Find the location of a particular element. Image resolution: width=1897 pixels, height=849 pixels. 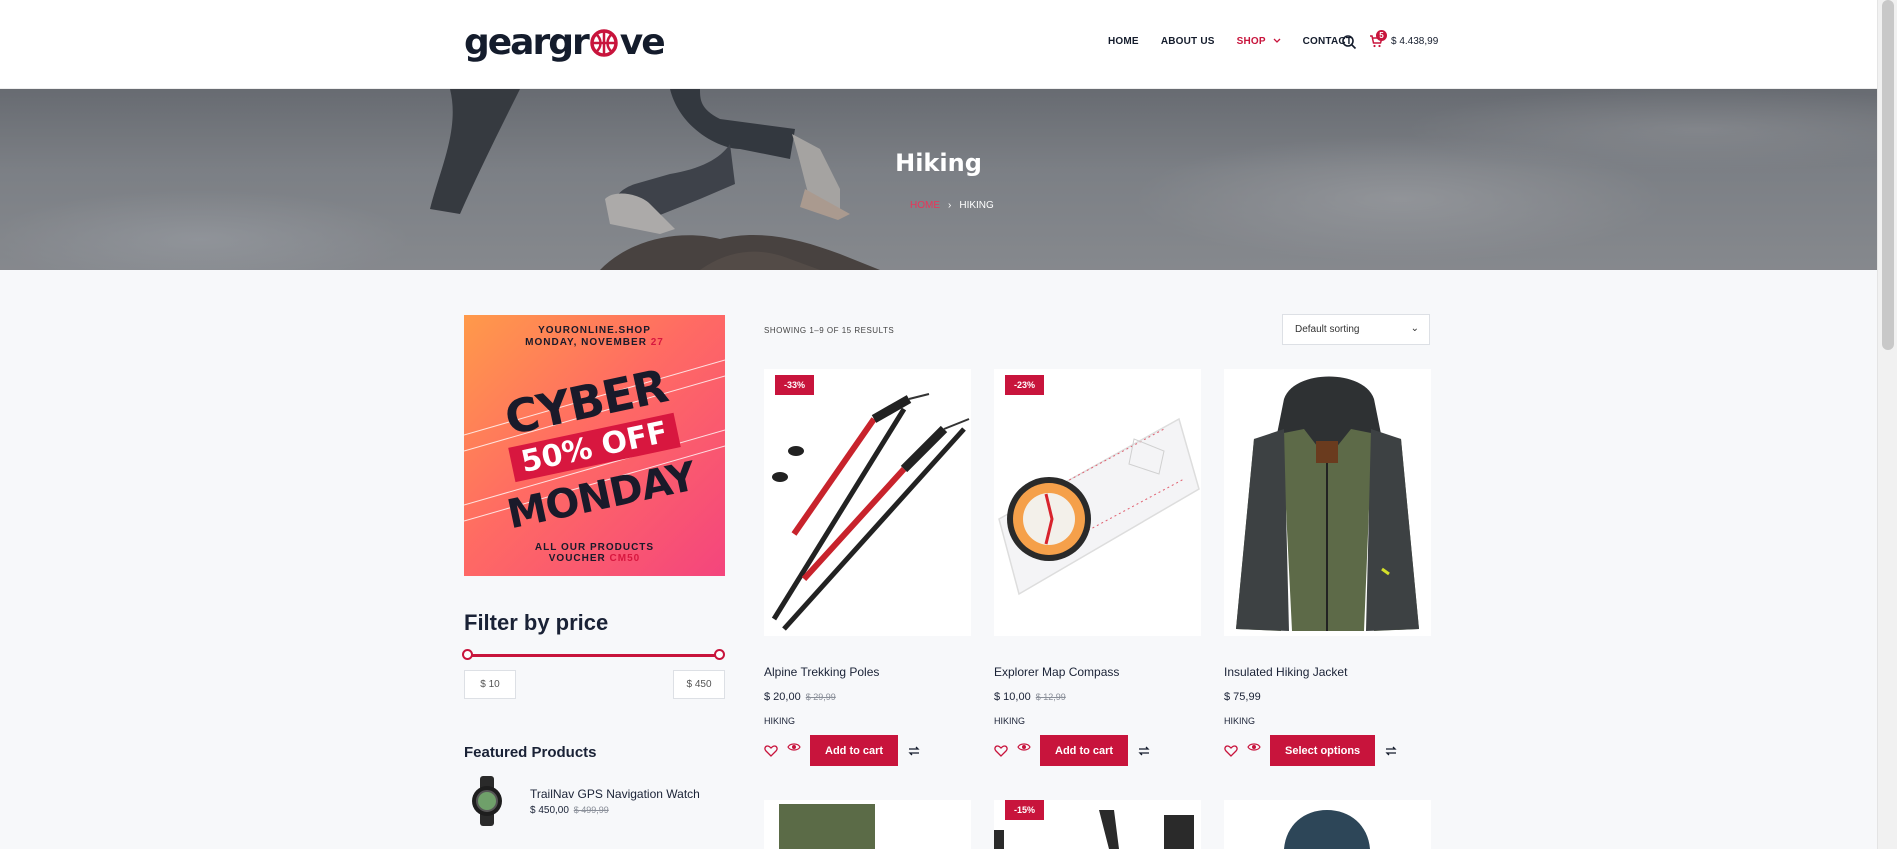

trekking-poles-image is located at coordinates (867, 502).